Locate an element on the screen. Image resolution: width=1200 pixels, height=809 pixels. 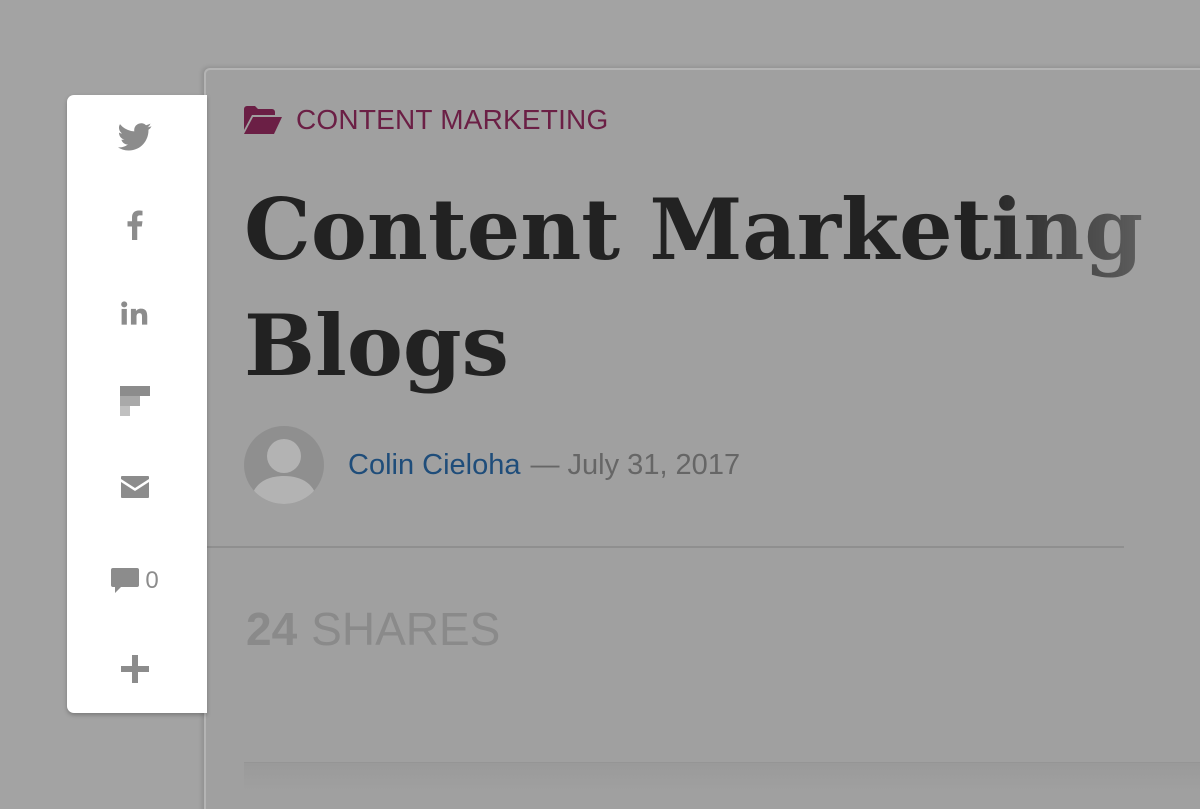
email-share-button is located at coordinates (135, 487).